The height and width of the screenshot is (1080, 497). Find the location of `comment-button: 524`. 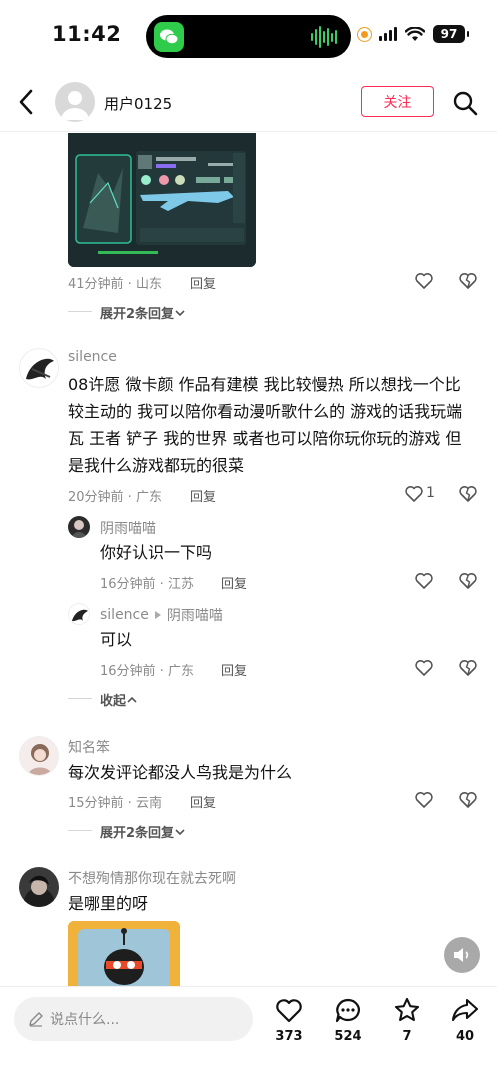

comment-button: 524 is located at coordinates (348, 1020).